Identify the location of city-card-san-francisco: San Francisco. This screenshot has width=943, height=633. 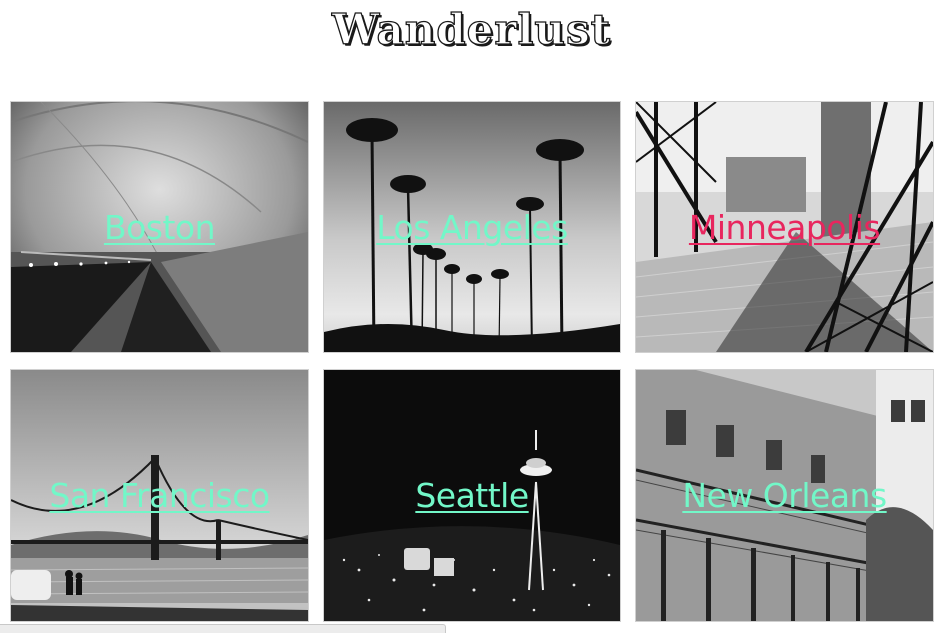
(159, 495).